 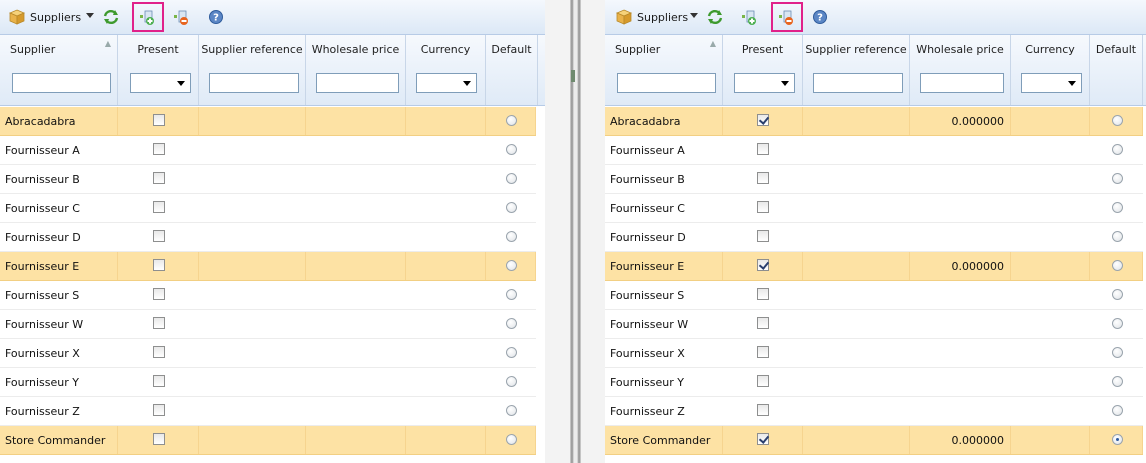 I want to click on wholesale-price-filter-input, so click(x=962, y=83).